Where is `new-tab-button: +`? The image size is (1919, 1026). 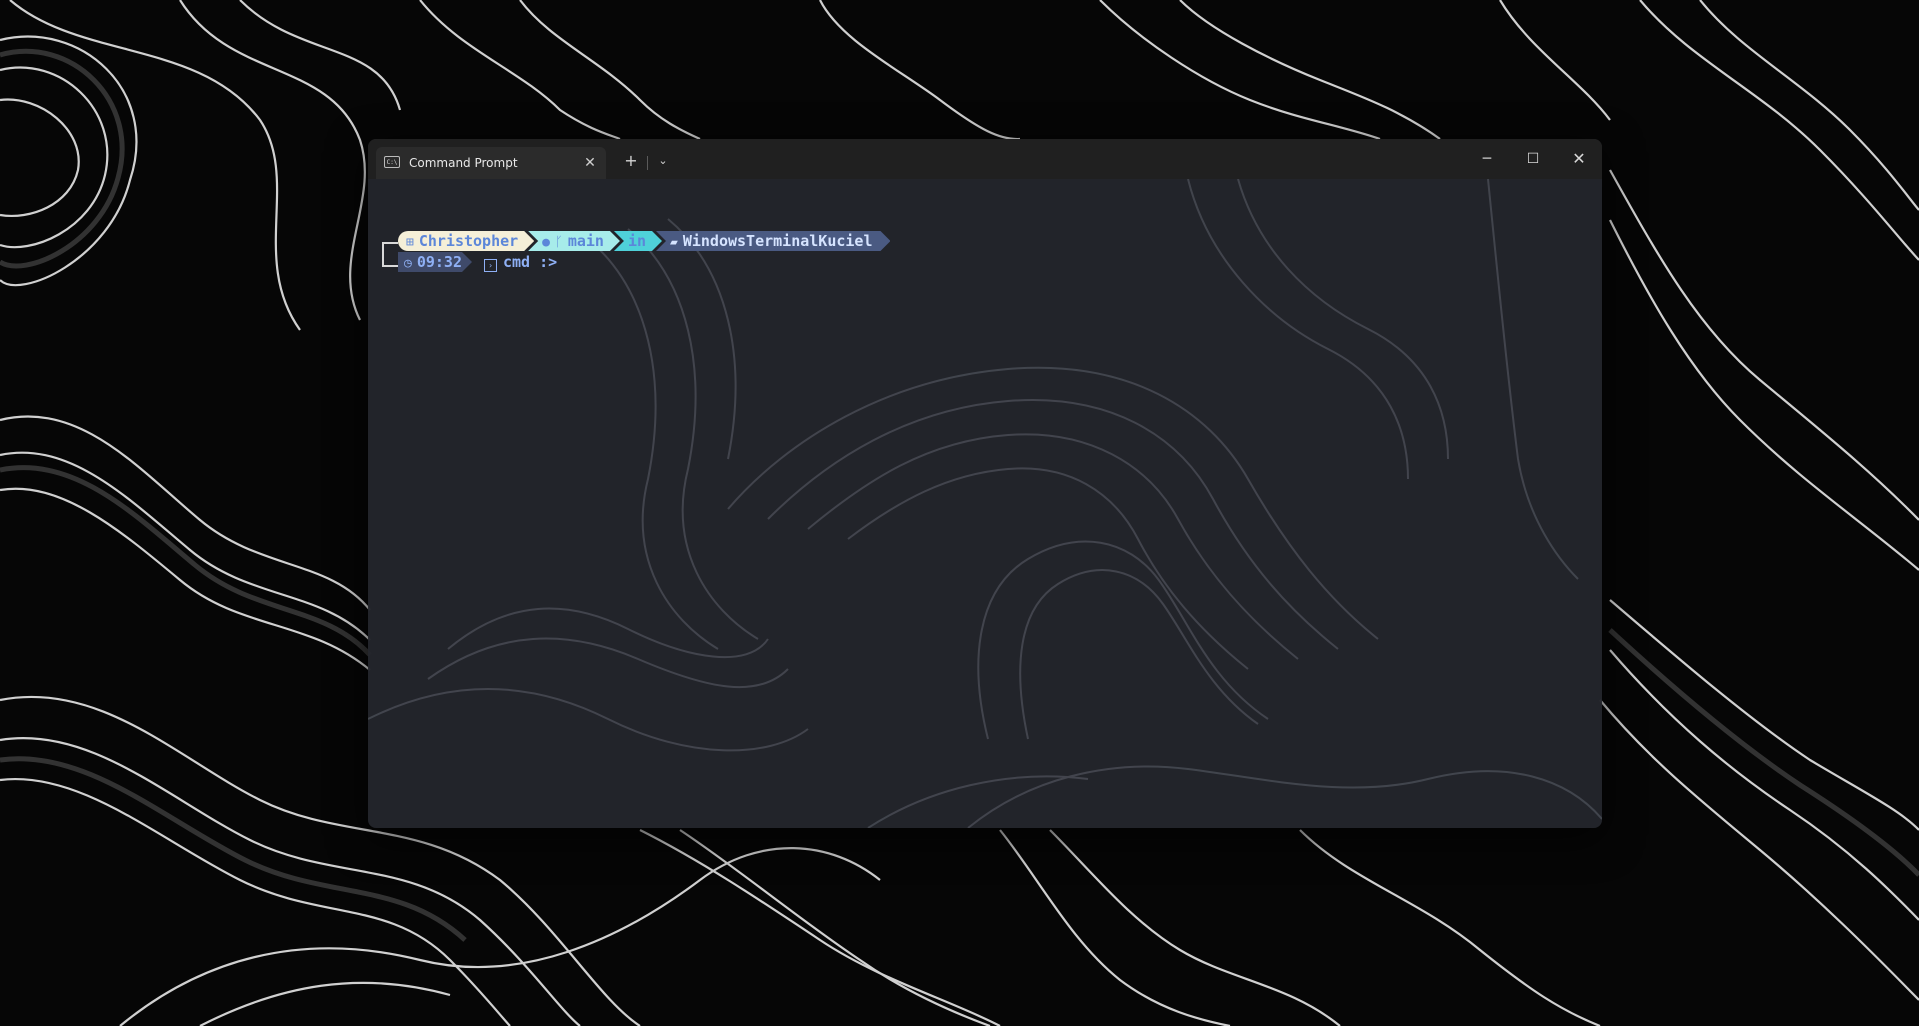
new-tab-button: + is located at coordinates (631, 161).